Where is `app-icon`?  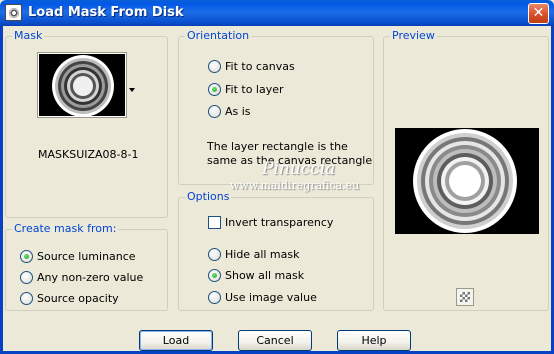
app-icon is located at coordinates (13, 12).